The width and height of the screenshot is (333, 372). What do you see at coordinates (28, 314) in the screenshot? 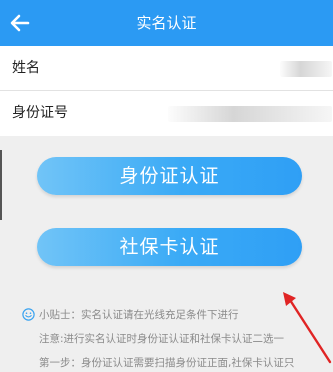
I see `smile-icon` at bounding box center [28, 314].